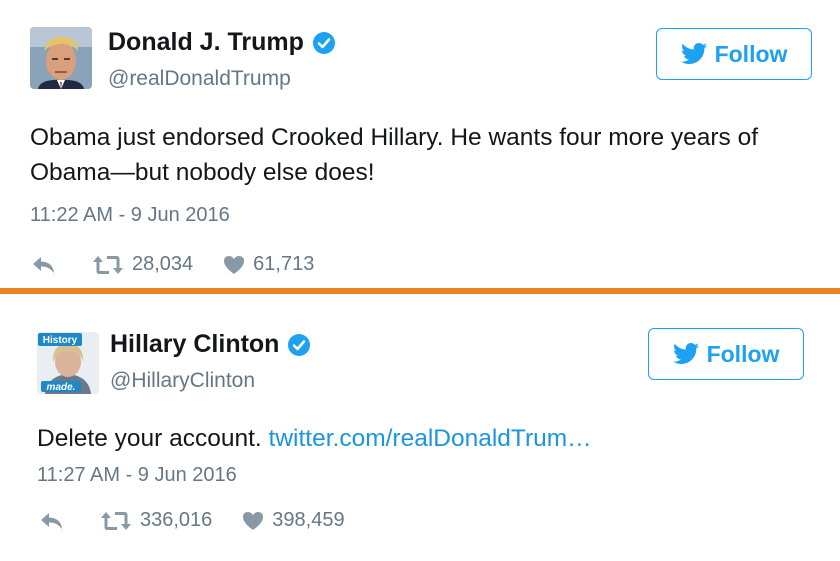  Describe the element at coordinates (60, 340) in the screenshot. I see `avatar-badge-top: History` at that location.